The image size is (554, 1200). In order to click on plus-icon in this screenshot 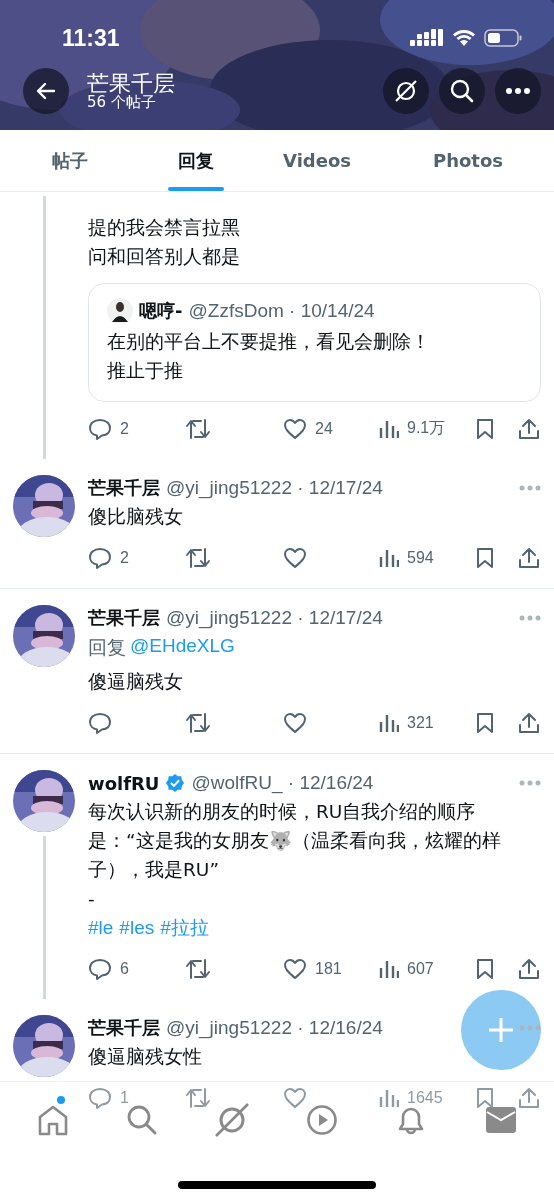, I will do `click(501, 1030)`.